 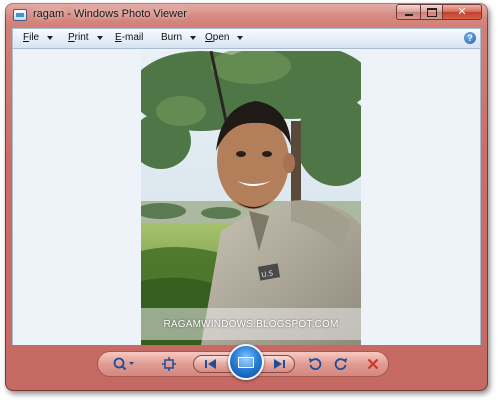 I want to click on close-button: ✕, so click(x=462, y=12).